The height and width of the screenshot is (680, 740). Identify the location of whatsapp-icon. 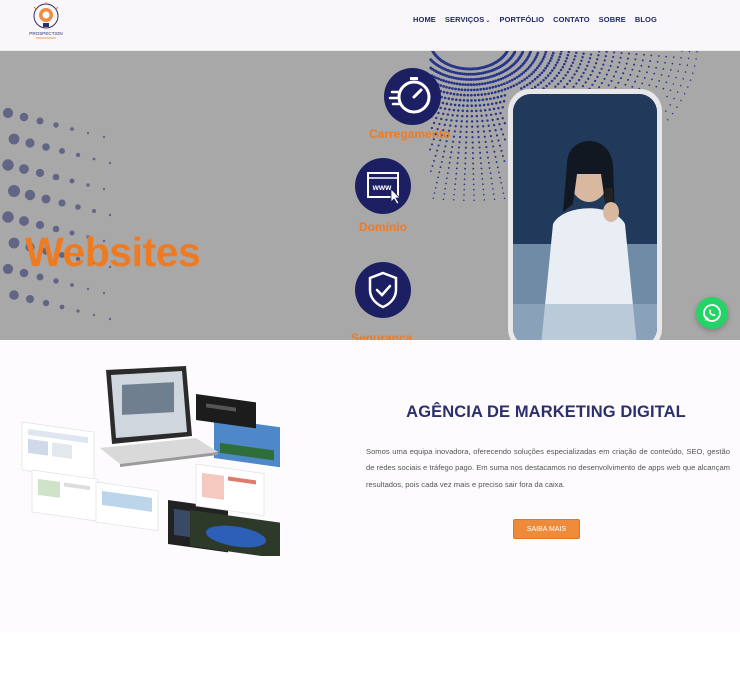
(712, 313).